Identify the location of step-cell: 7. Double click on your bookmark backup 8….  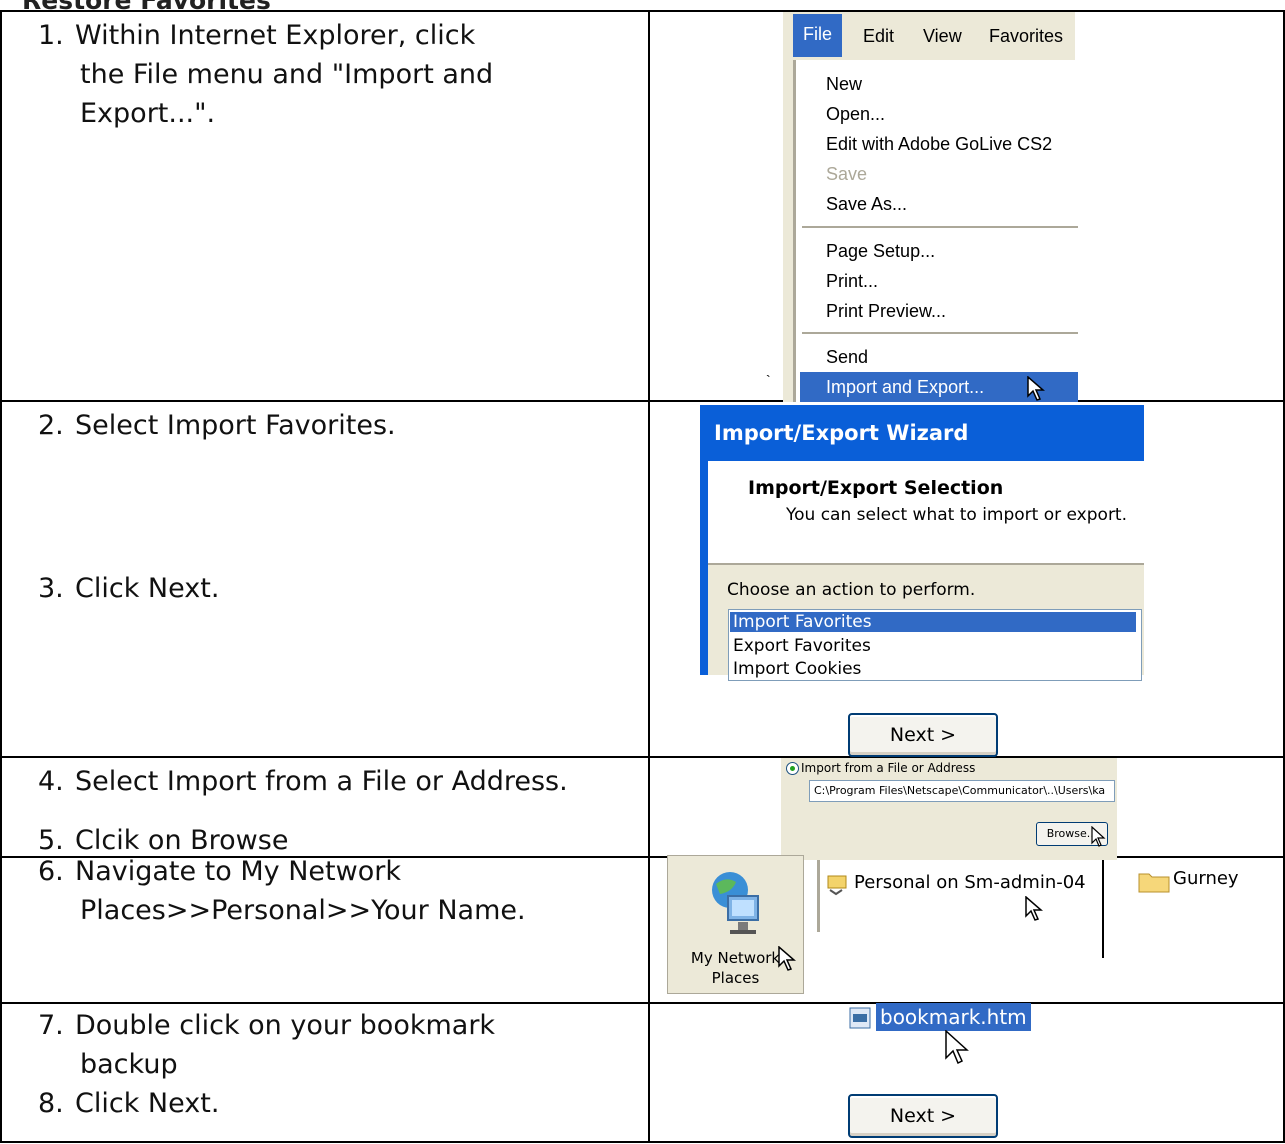
(325, 1072).